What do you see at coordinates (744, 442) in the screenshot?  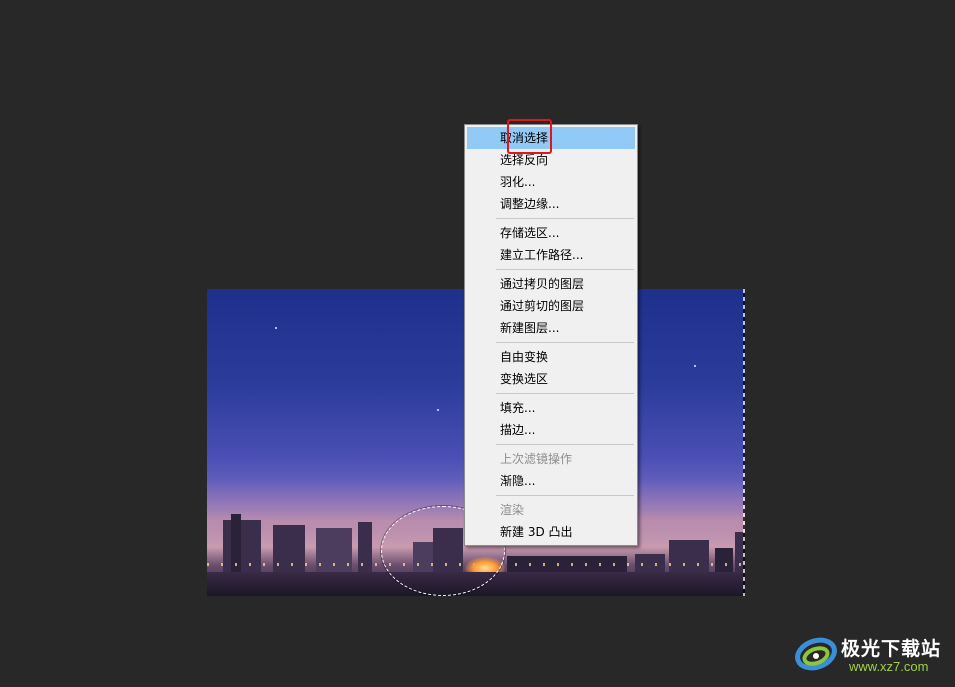 I see `selection-edge` at bounding box center [744, 442].